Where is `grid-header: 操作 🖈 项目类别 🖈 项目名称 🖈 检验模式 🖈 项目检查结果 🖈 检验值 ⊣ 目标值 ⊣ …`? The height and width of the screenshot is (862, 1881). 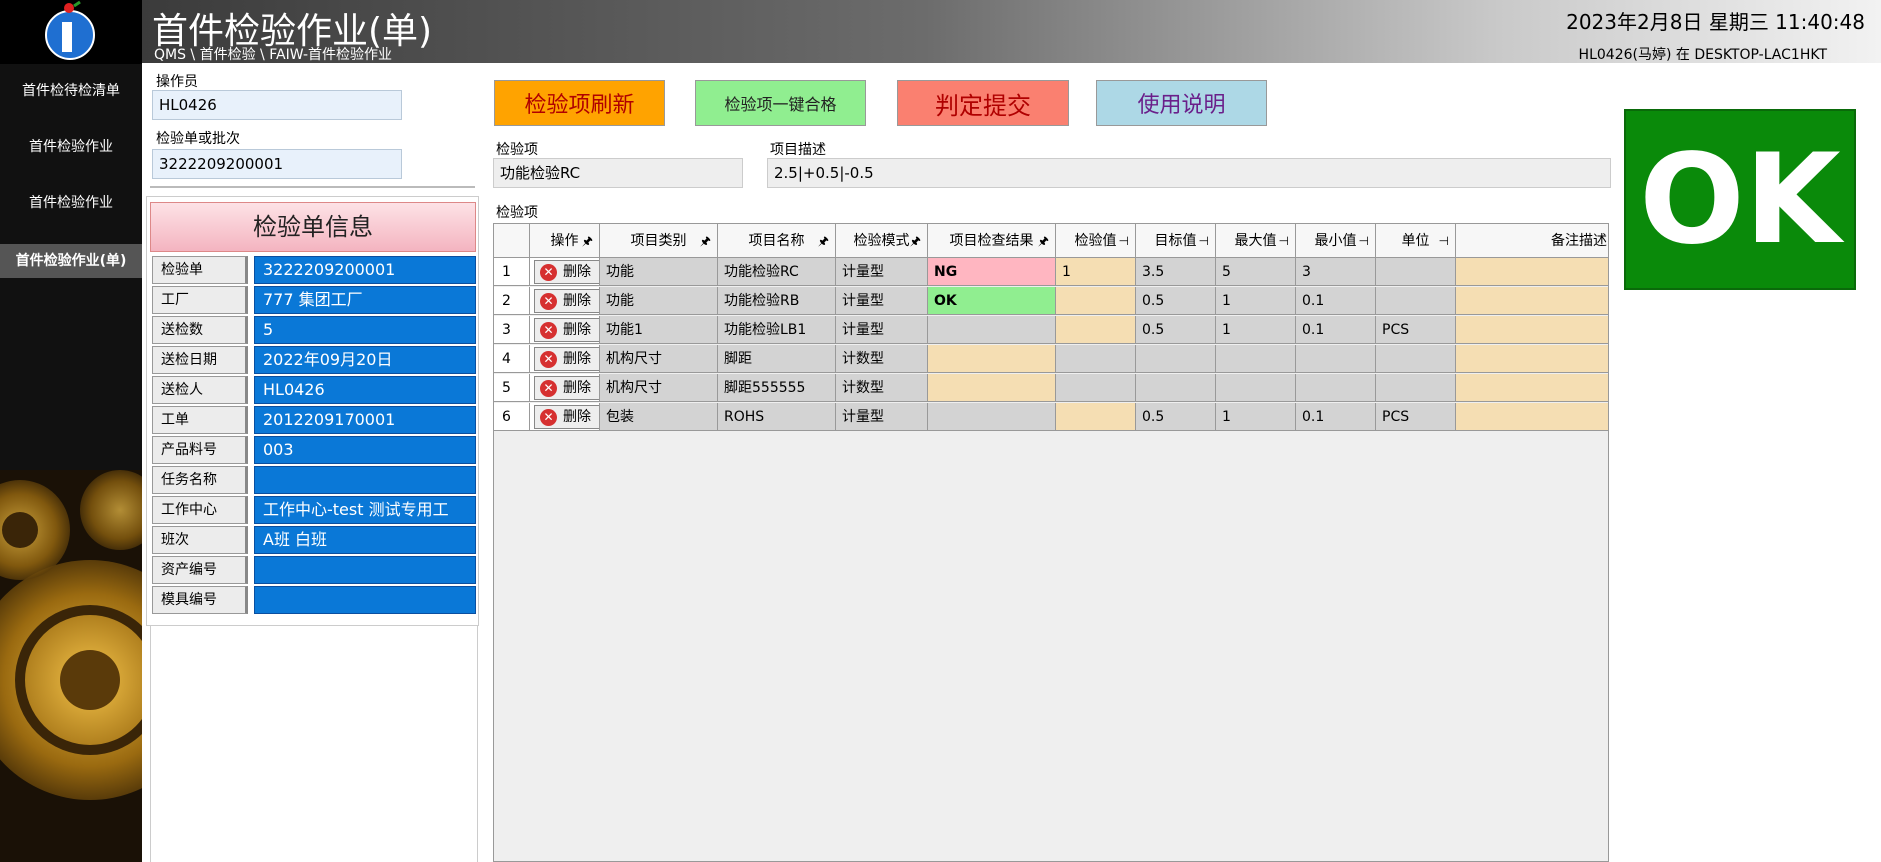 grid-header: 操作 🖈 项目类别 🖈 项目名称 🖈 检验模式 🖈 项目检查结果 🖈 检验值 ⊣ 目标值 ⊣ … is located at coordinates (1051, 241).